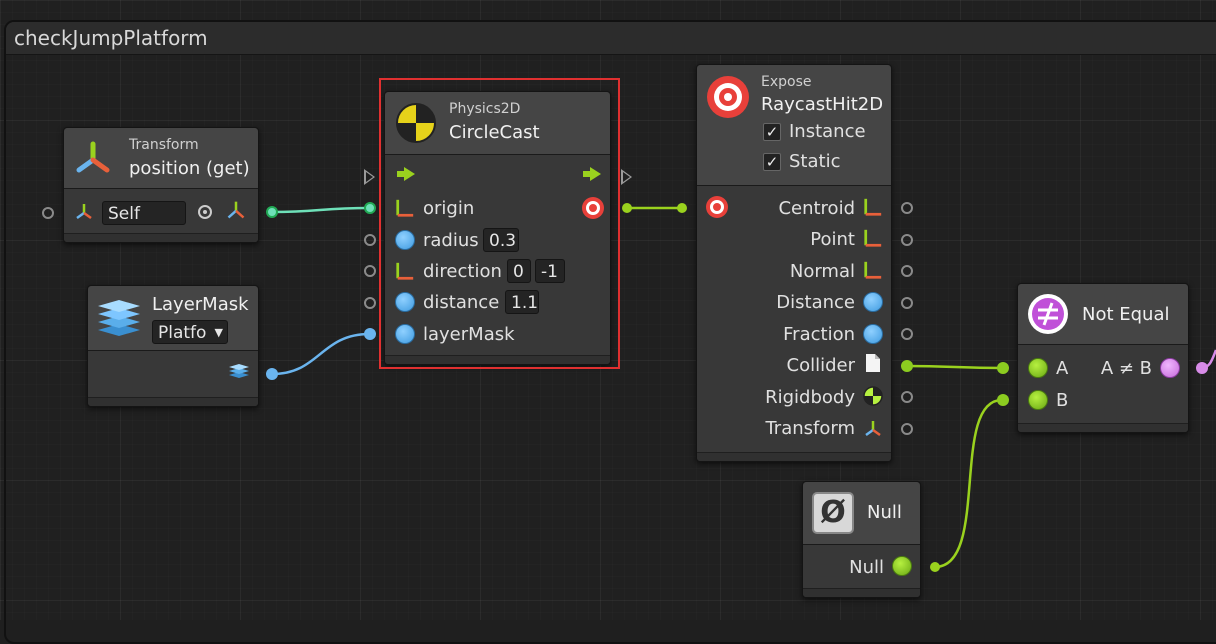 The height and width of the screenshot is (644, 1216). I want to click on radius-input-port, so click(370, 240).